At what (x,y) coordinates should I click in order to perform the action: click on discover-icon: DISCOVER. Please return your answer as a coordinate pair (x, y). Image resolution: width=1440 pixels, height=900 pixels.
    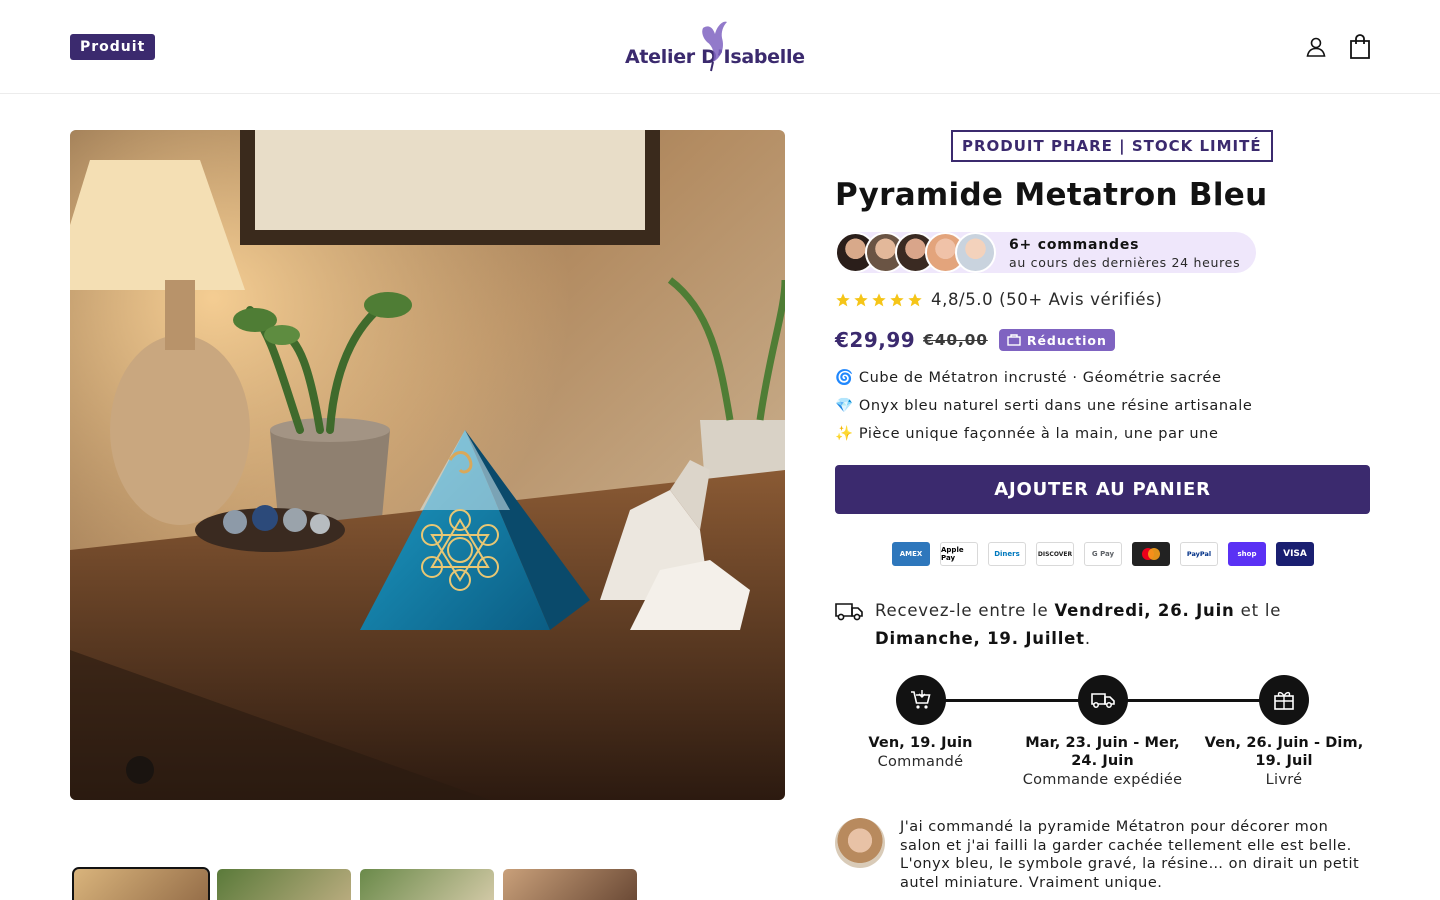
    Looking at the image, I should click on (1055, 554).